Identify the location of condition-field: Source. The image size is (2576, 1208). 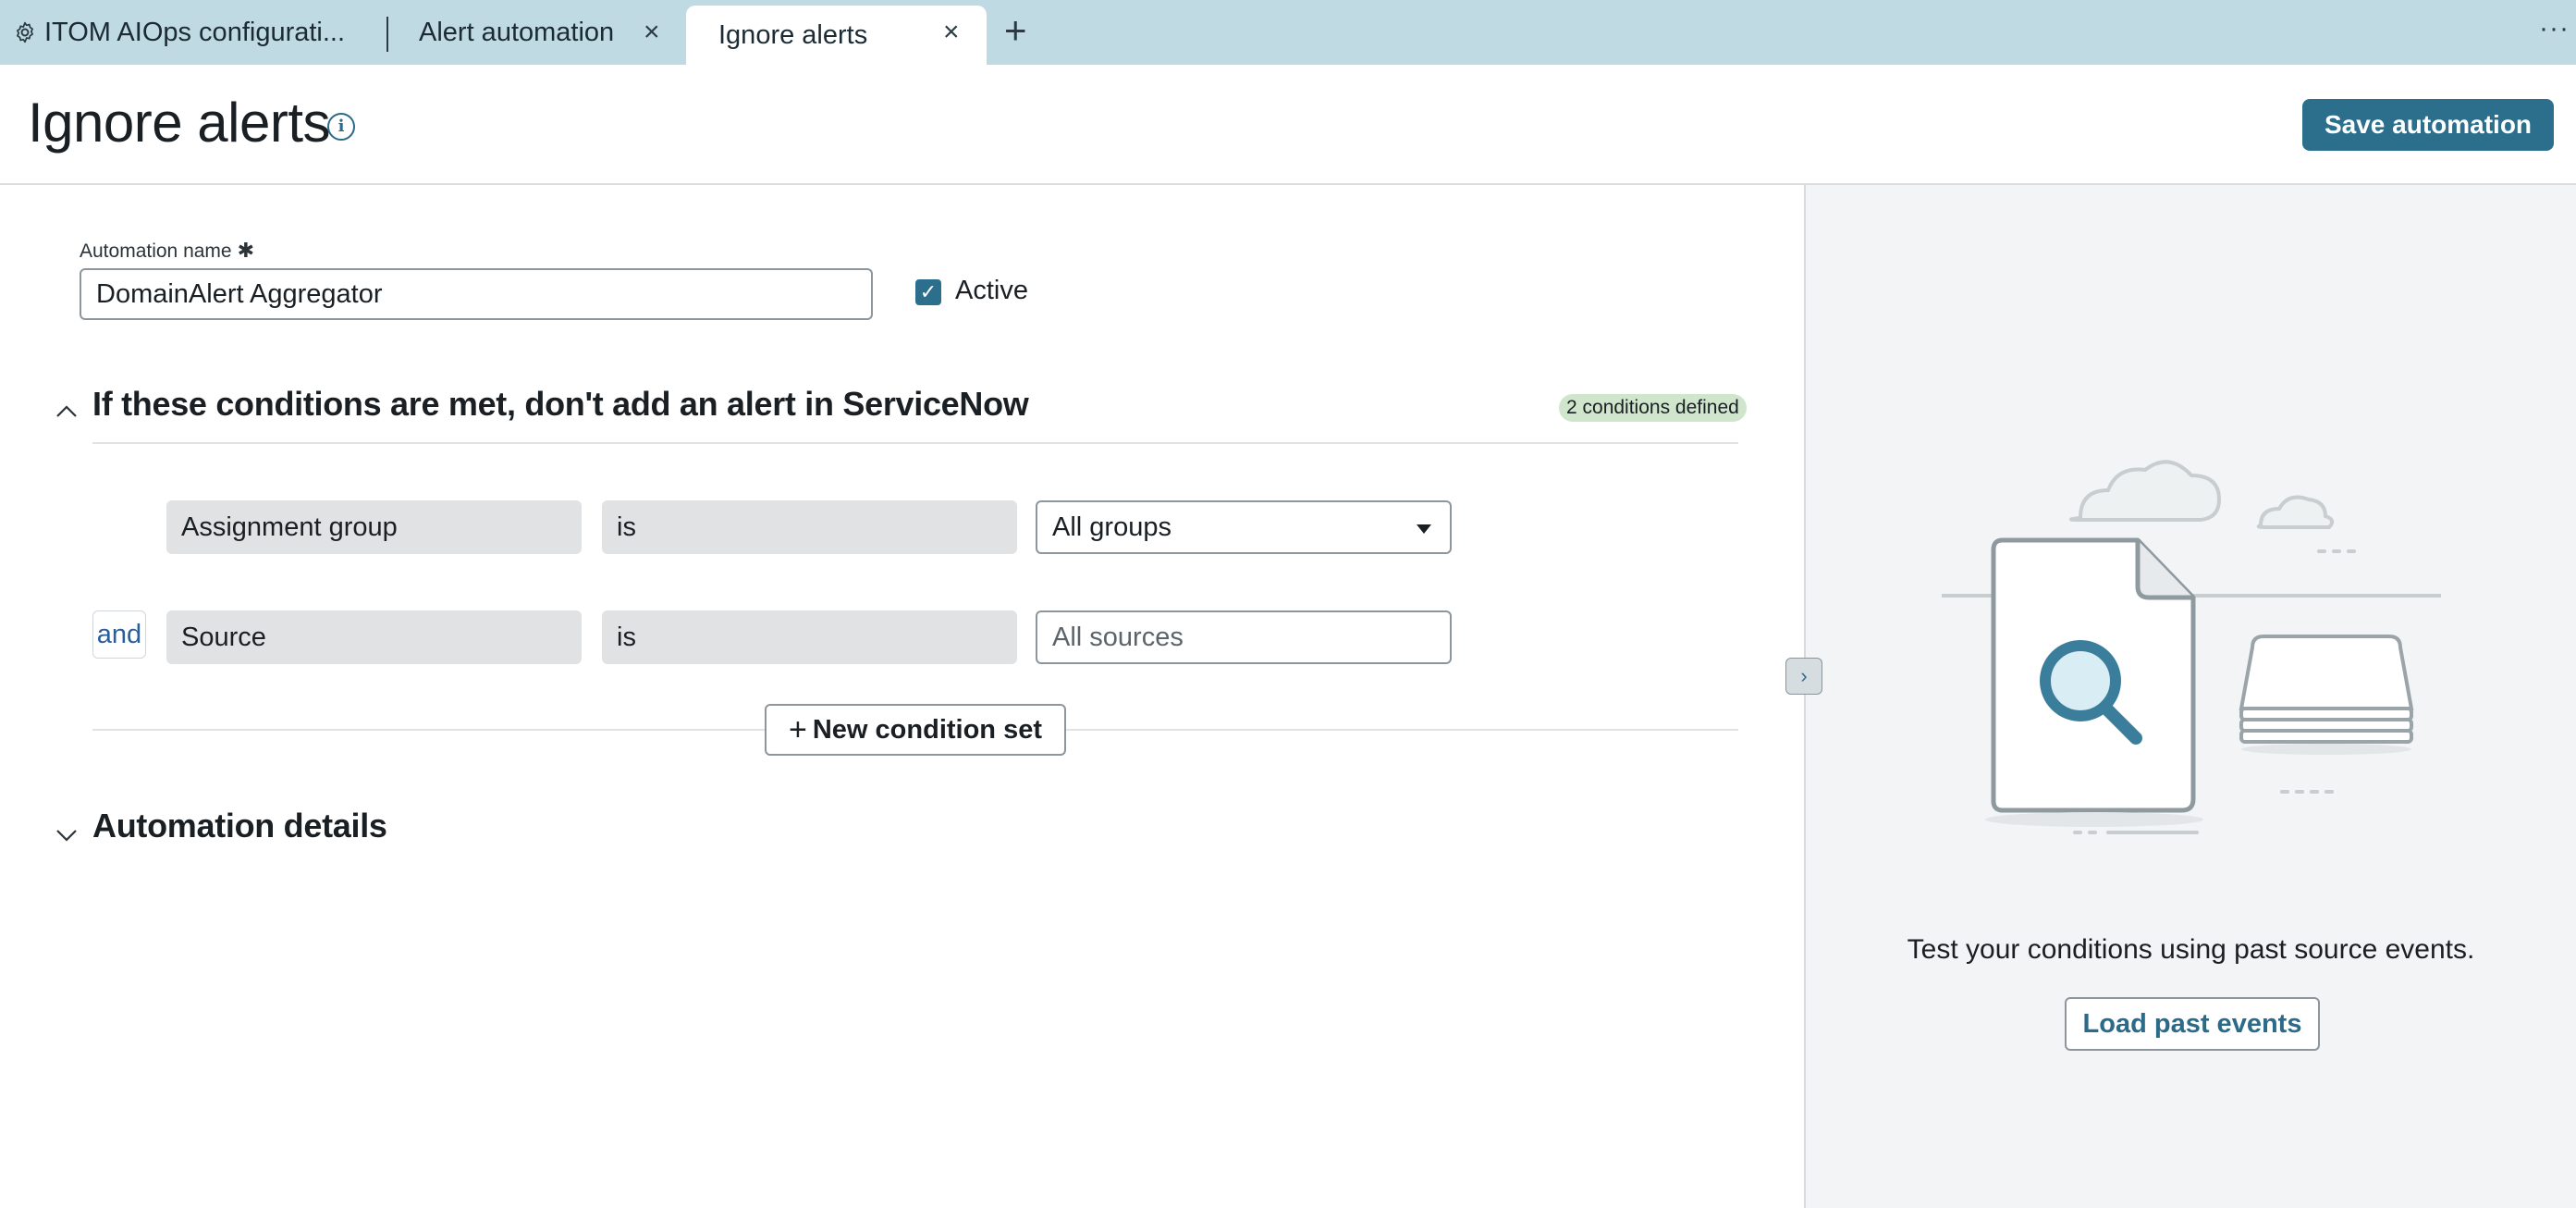
(374, 637).